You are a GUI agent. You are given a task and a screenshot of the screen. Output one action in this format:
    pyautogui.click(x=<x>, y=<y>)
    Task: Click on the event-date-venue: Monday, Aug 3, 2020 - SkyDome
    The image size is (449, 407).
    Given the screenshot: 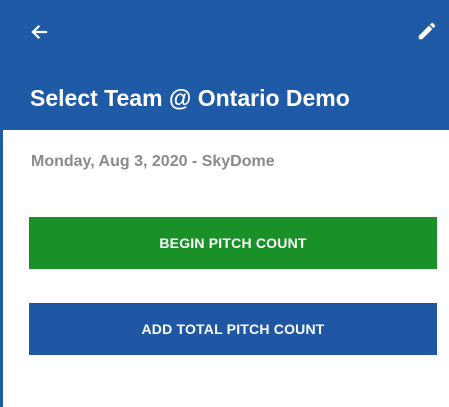 What is the action you would take?
    pyautogui.click(x=153, y=161)
    